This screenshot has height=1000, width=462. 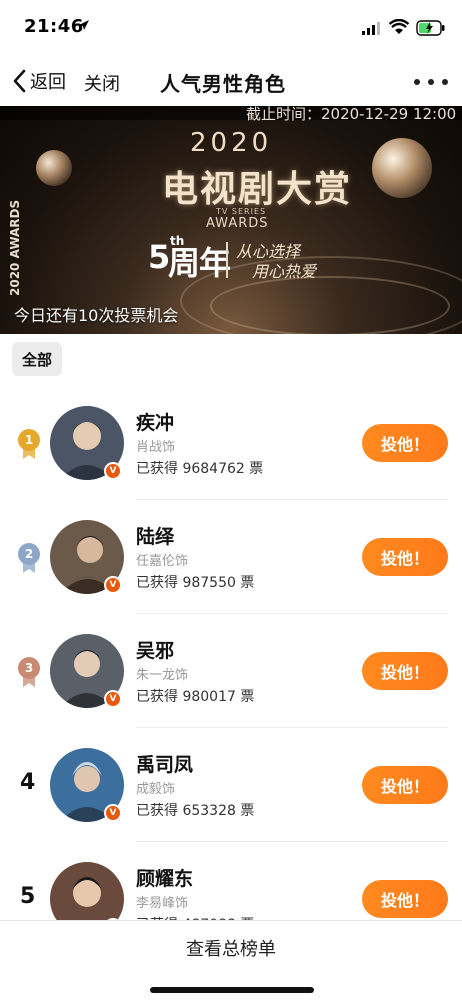 I want to click on medal-number: 2, so click(x=29, y=554).